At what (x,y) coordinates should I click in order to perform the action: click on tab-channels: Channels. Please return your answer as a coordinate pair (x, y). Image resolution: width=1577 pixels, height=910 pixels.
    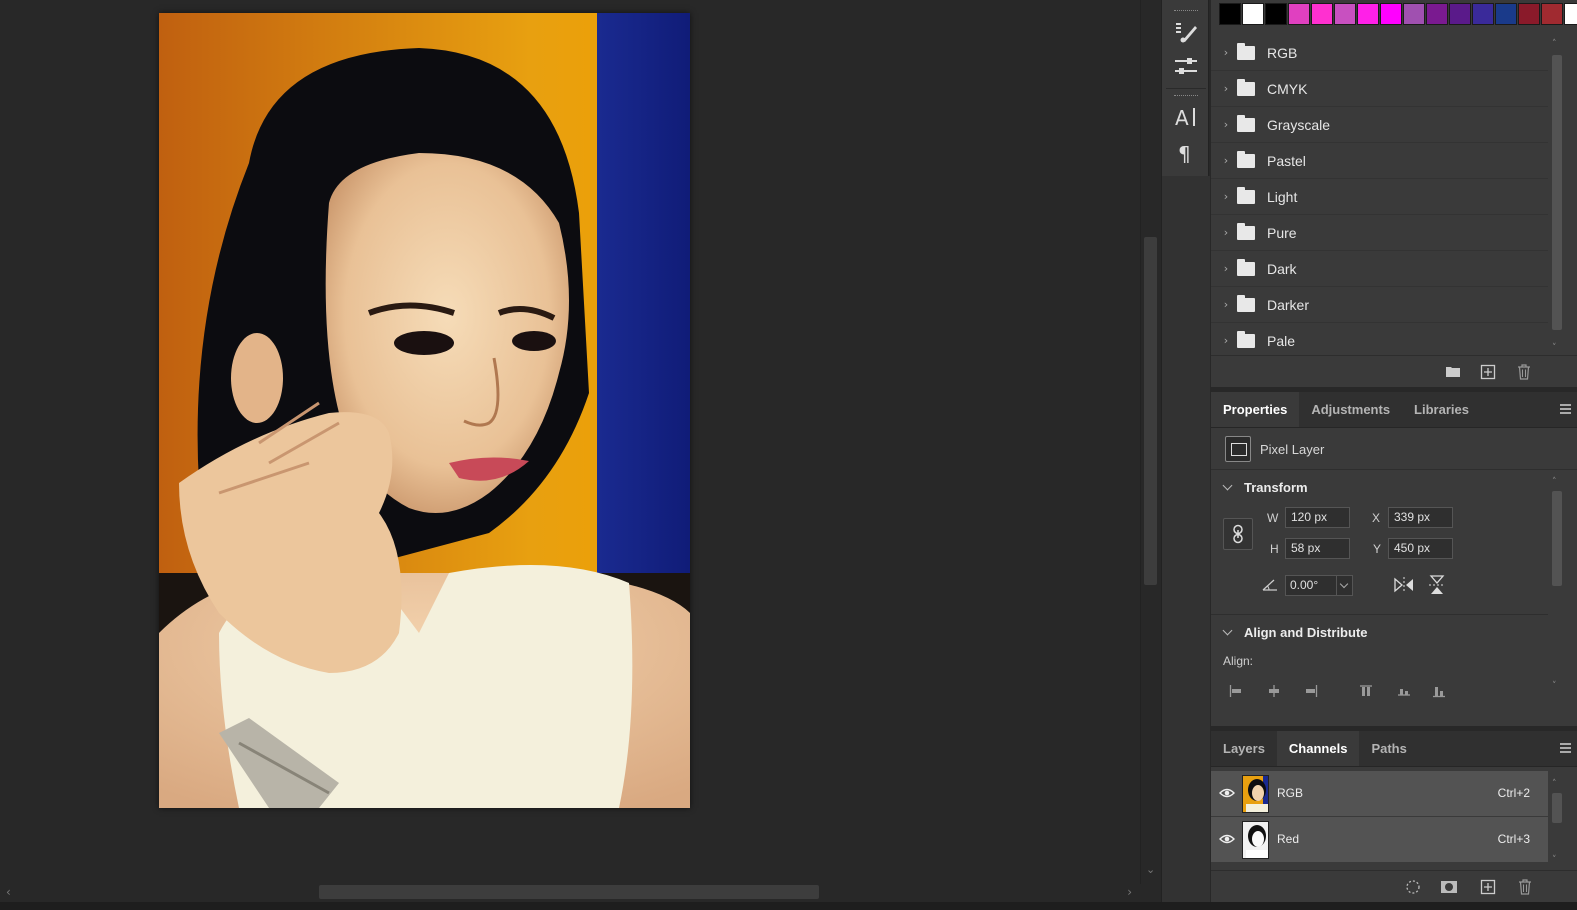
    Looking at the image, I should click on (1318, 748).